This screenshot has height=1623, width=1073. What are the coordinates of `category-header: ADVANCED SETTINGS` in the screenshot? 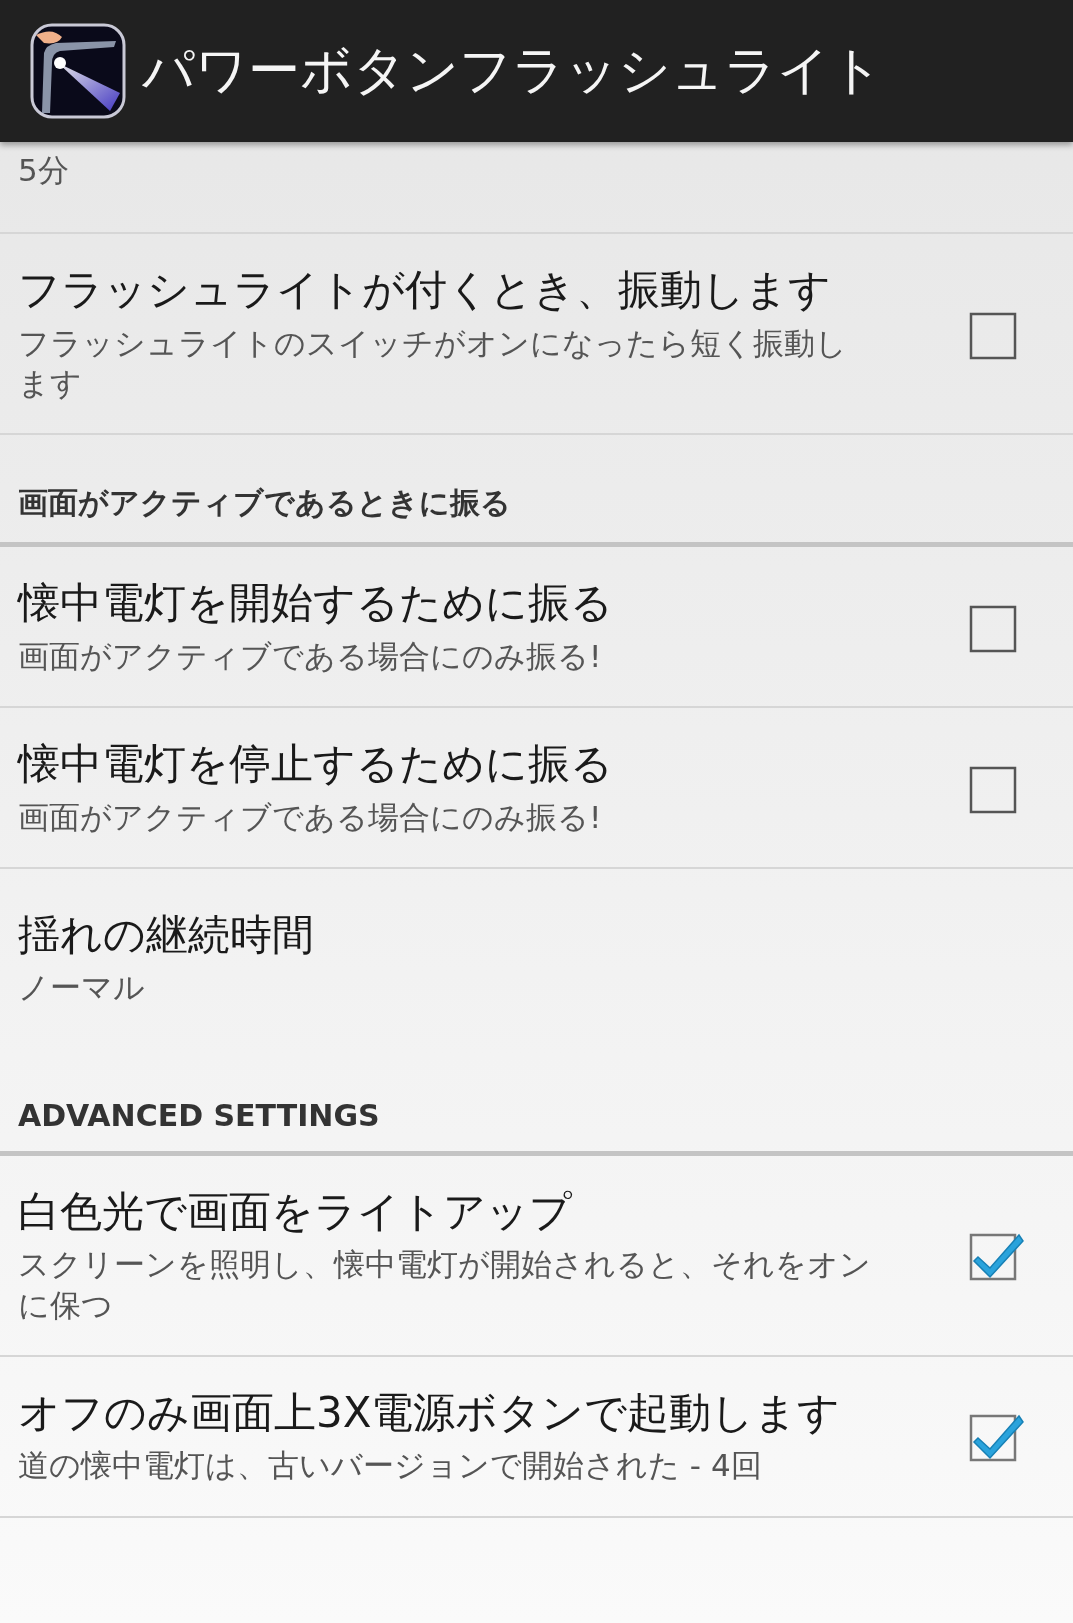 It's located at (536, 1096).